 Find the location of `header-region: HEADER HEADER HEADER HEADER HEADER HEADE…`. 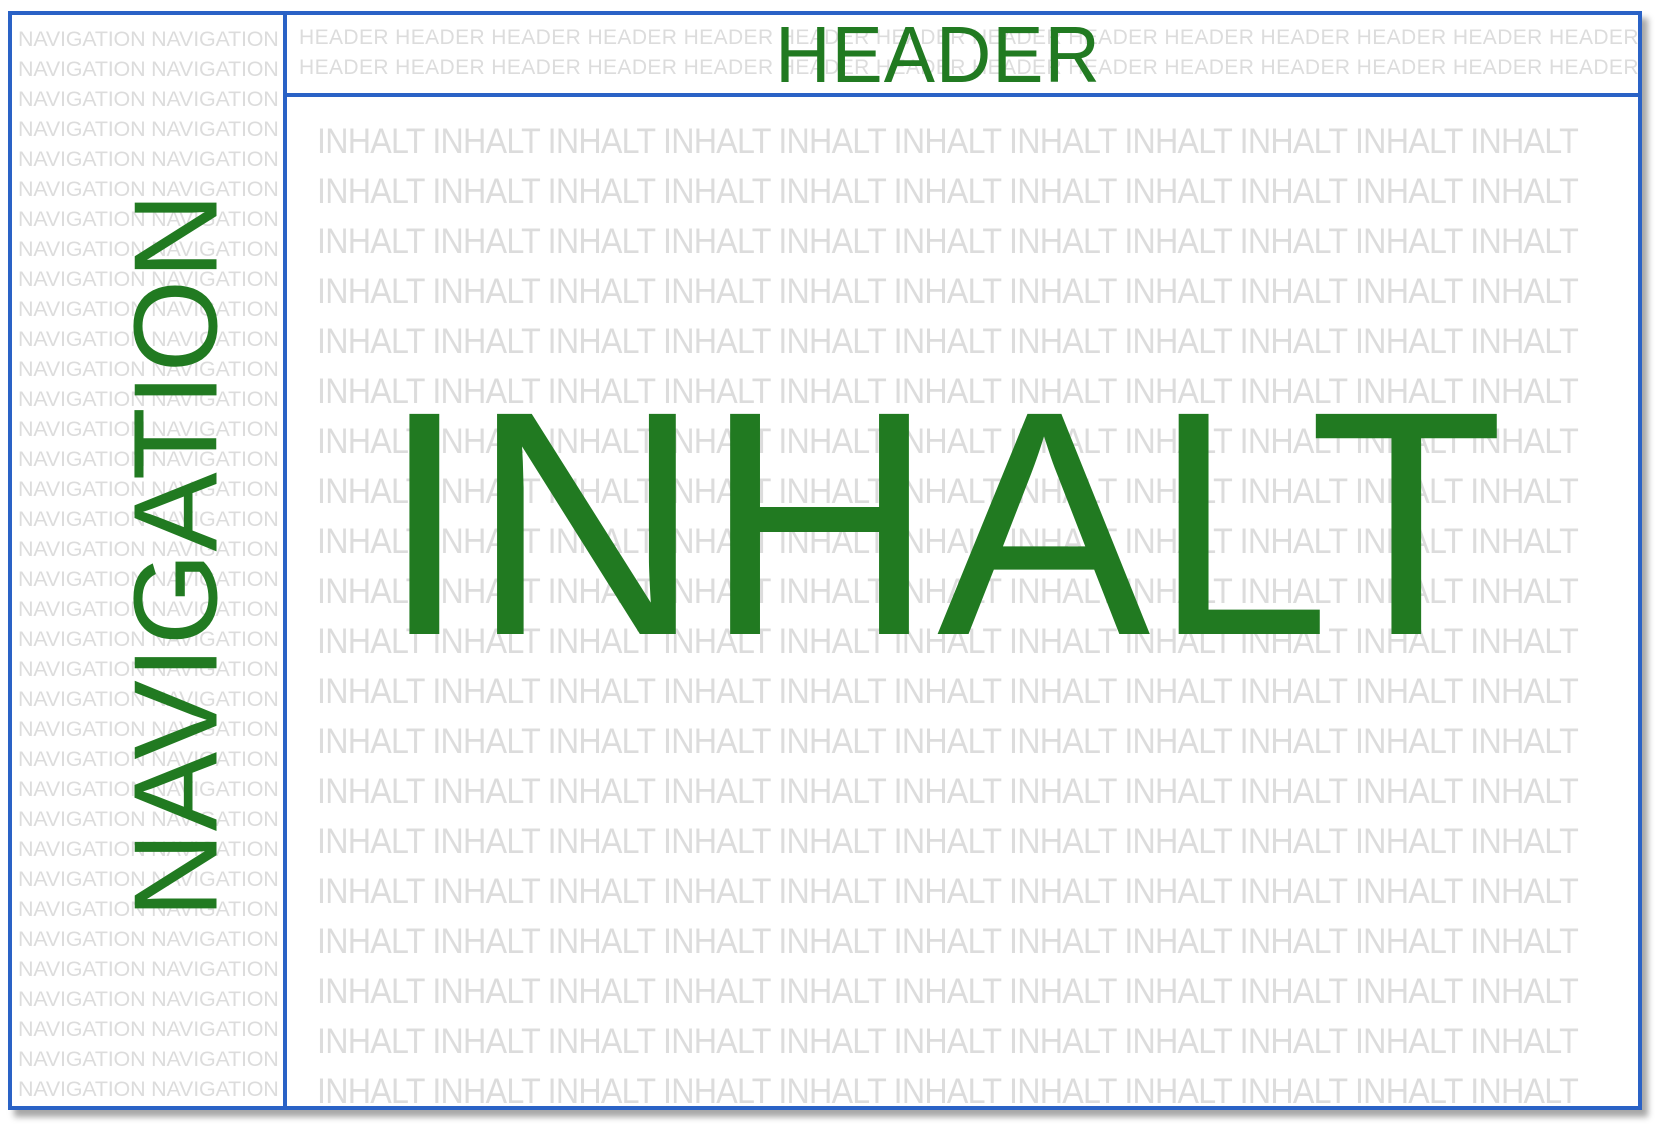

header-region: HEADER HEADER HEADER HEADER HEADER HEADE… is located at coordinates (962, 56).